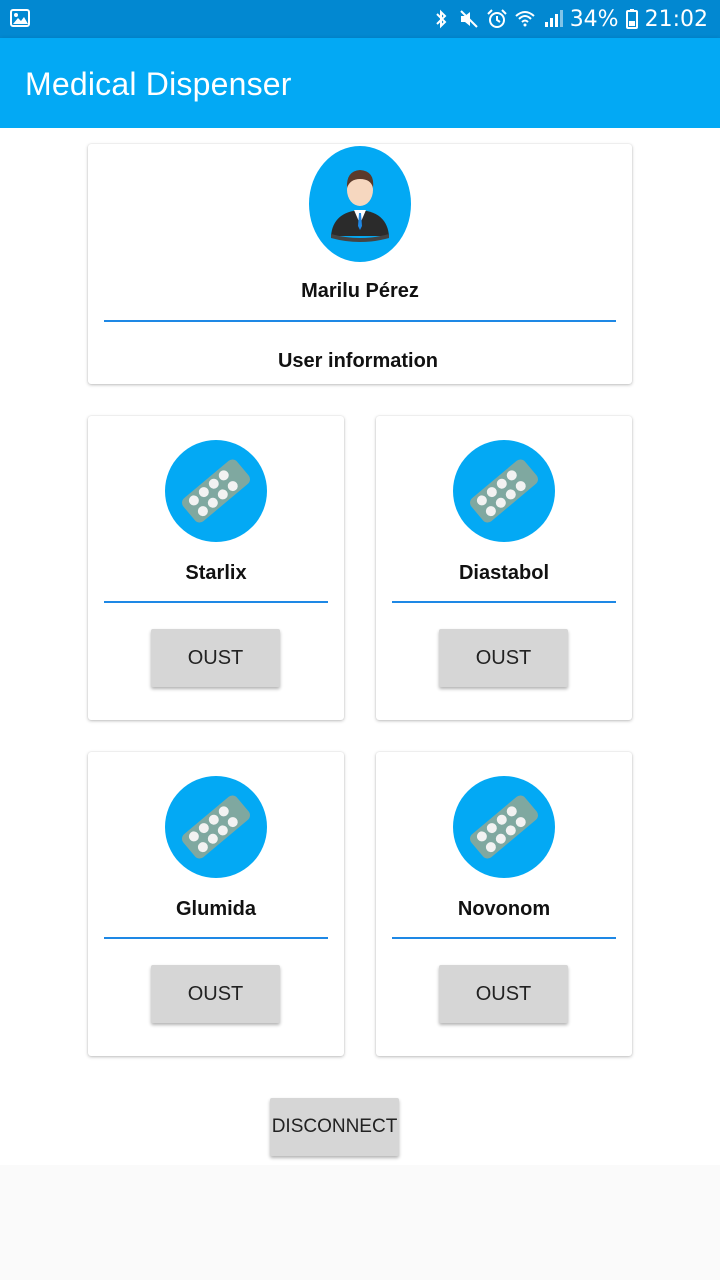 This screenshot has height=1280, width=720. I want to click on wifi-icon, so click(525, 19).